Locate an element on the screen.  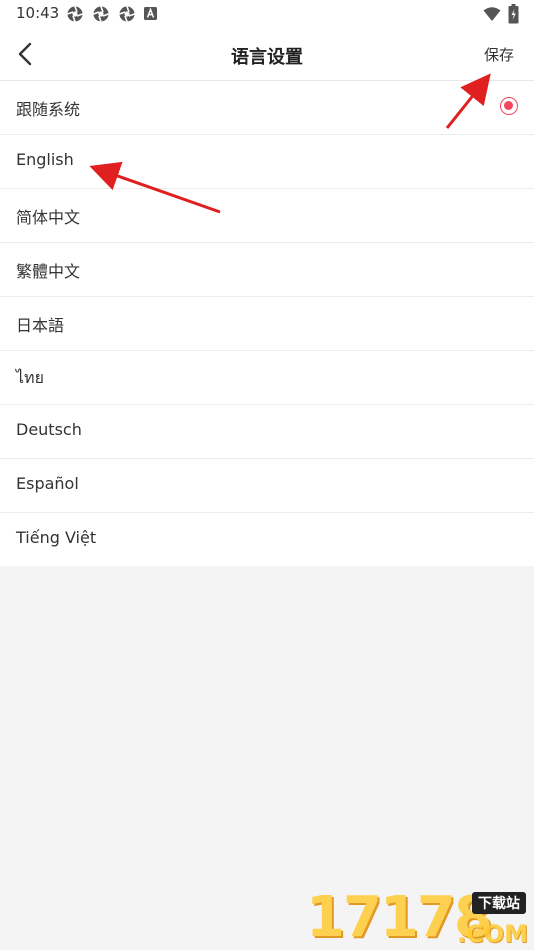
language-option-vietnamese: Tiếng Việt is located at coordinates (267, 539).